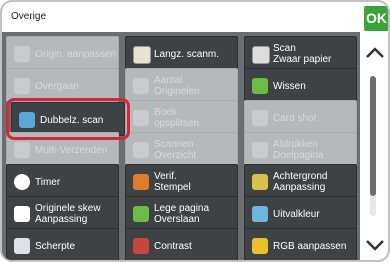 The width and height of the screenshot is (390, 262). I want to click on achtergrond-aanpassing-button: Achtergrond Aanpassing, so click(300, 181).